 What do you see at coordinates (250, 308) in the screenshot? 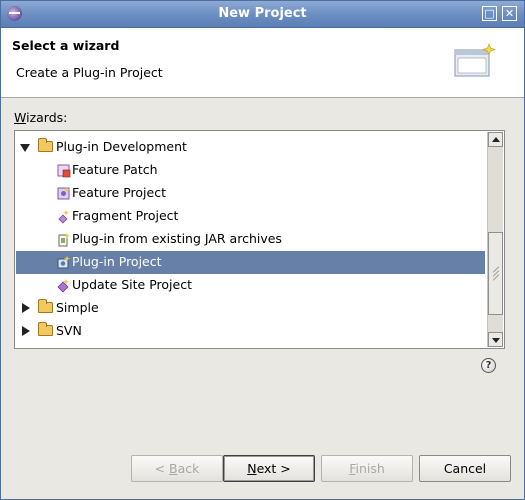
I see `tree-row-simple: Simple` at bounding box center [250, 308].